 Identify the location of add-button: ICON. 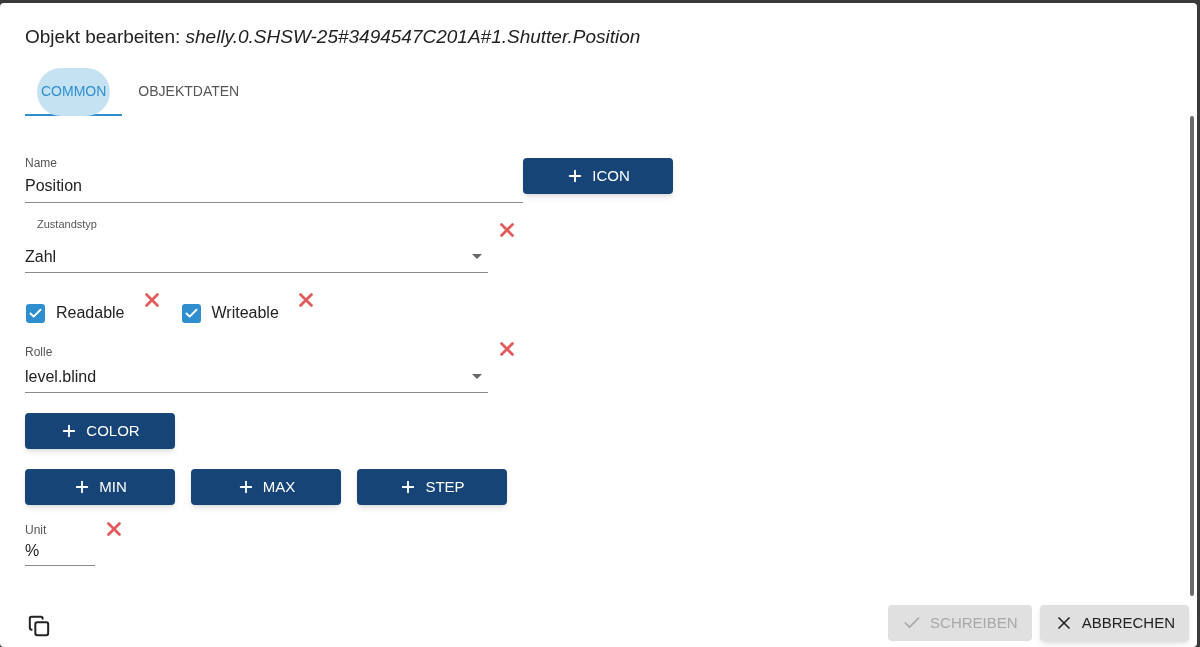
(598, 176).